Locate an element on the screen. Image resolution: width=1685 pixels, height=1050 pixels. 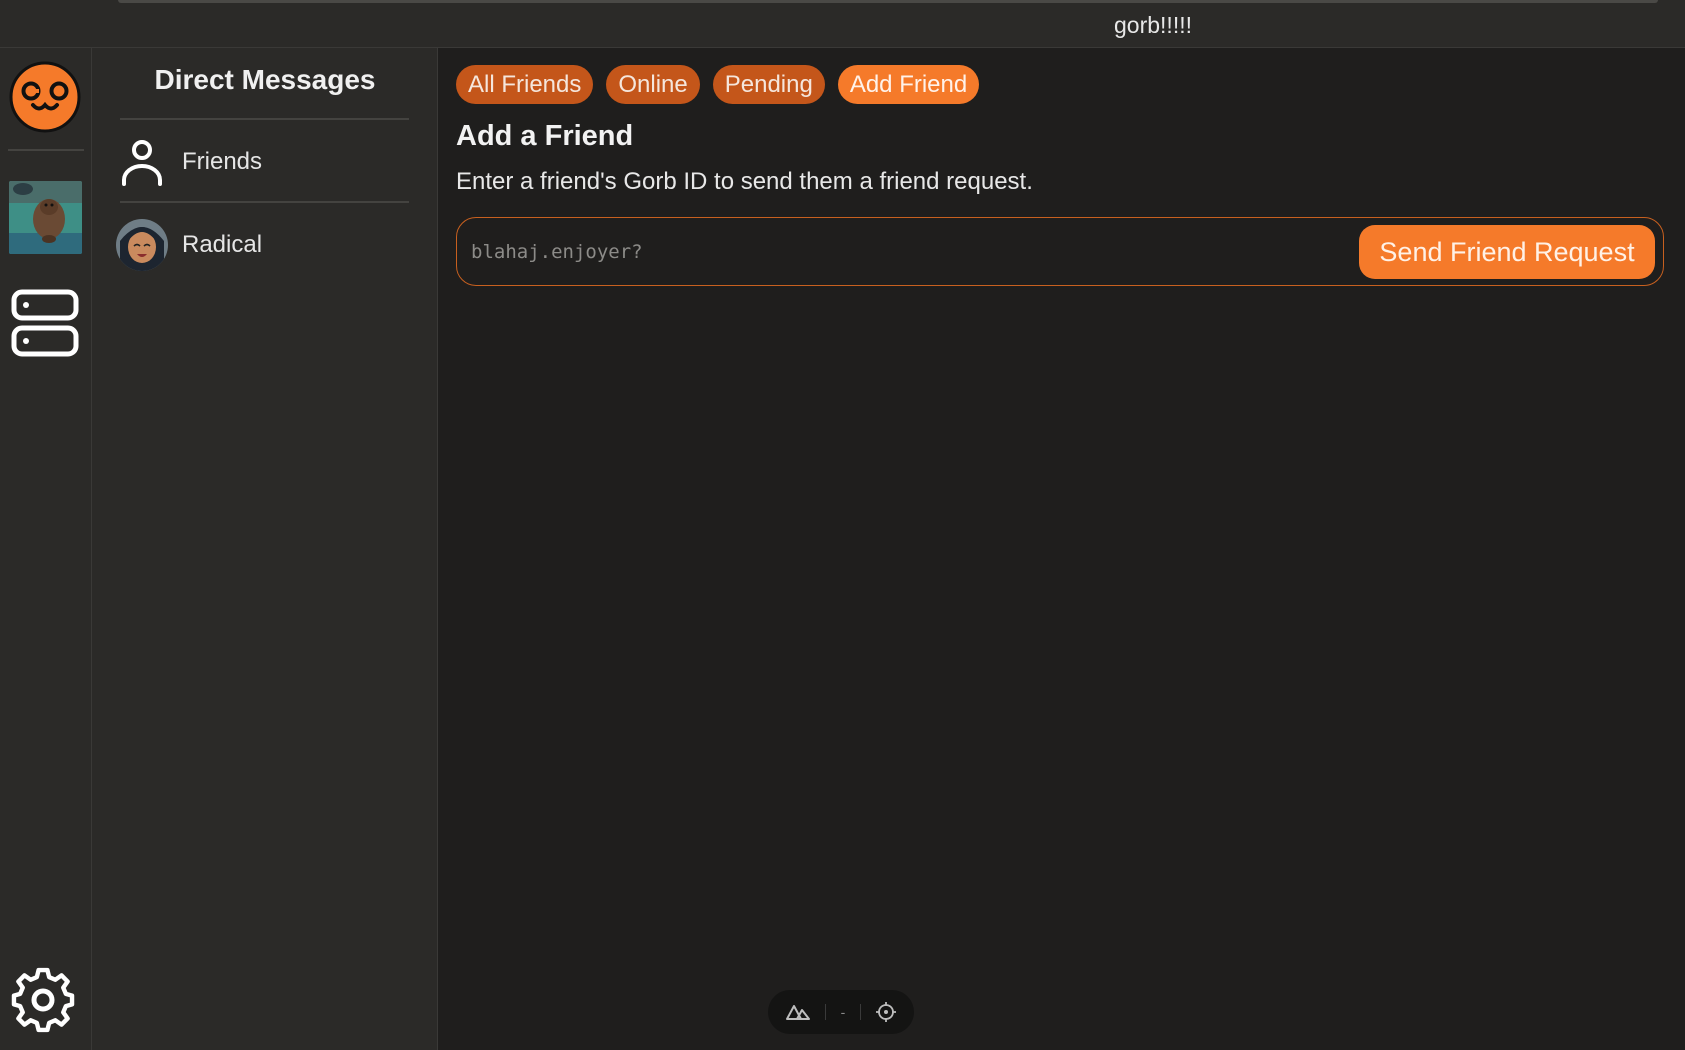
rail-divider is located at coordinates (46, 150).